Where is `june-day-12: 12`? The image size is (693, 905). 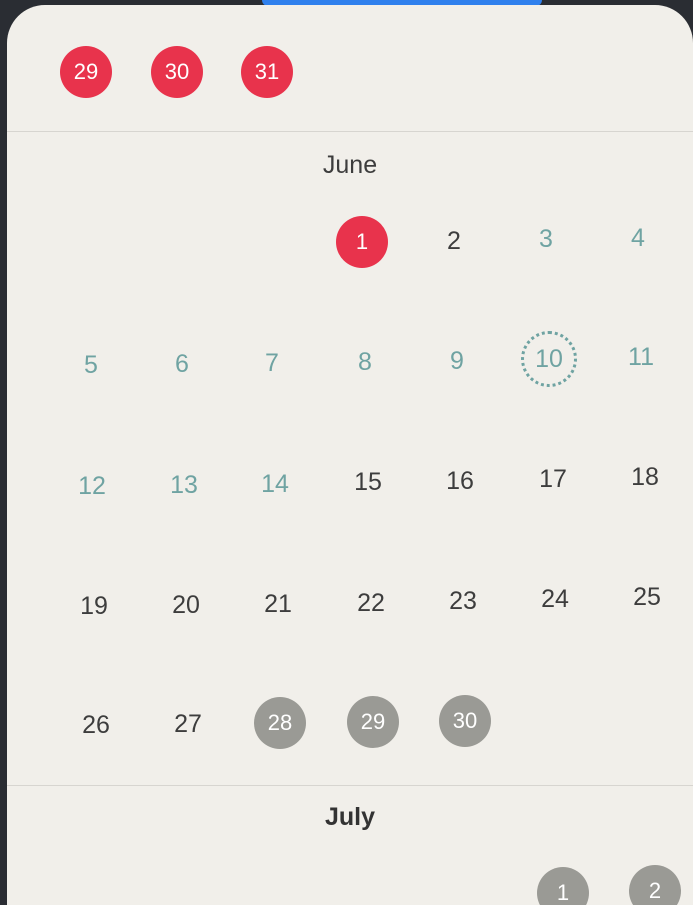 june-day-12: 12 is located at coordinates (92, 486).